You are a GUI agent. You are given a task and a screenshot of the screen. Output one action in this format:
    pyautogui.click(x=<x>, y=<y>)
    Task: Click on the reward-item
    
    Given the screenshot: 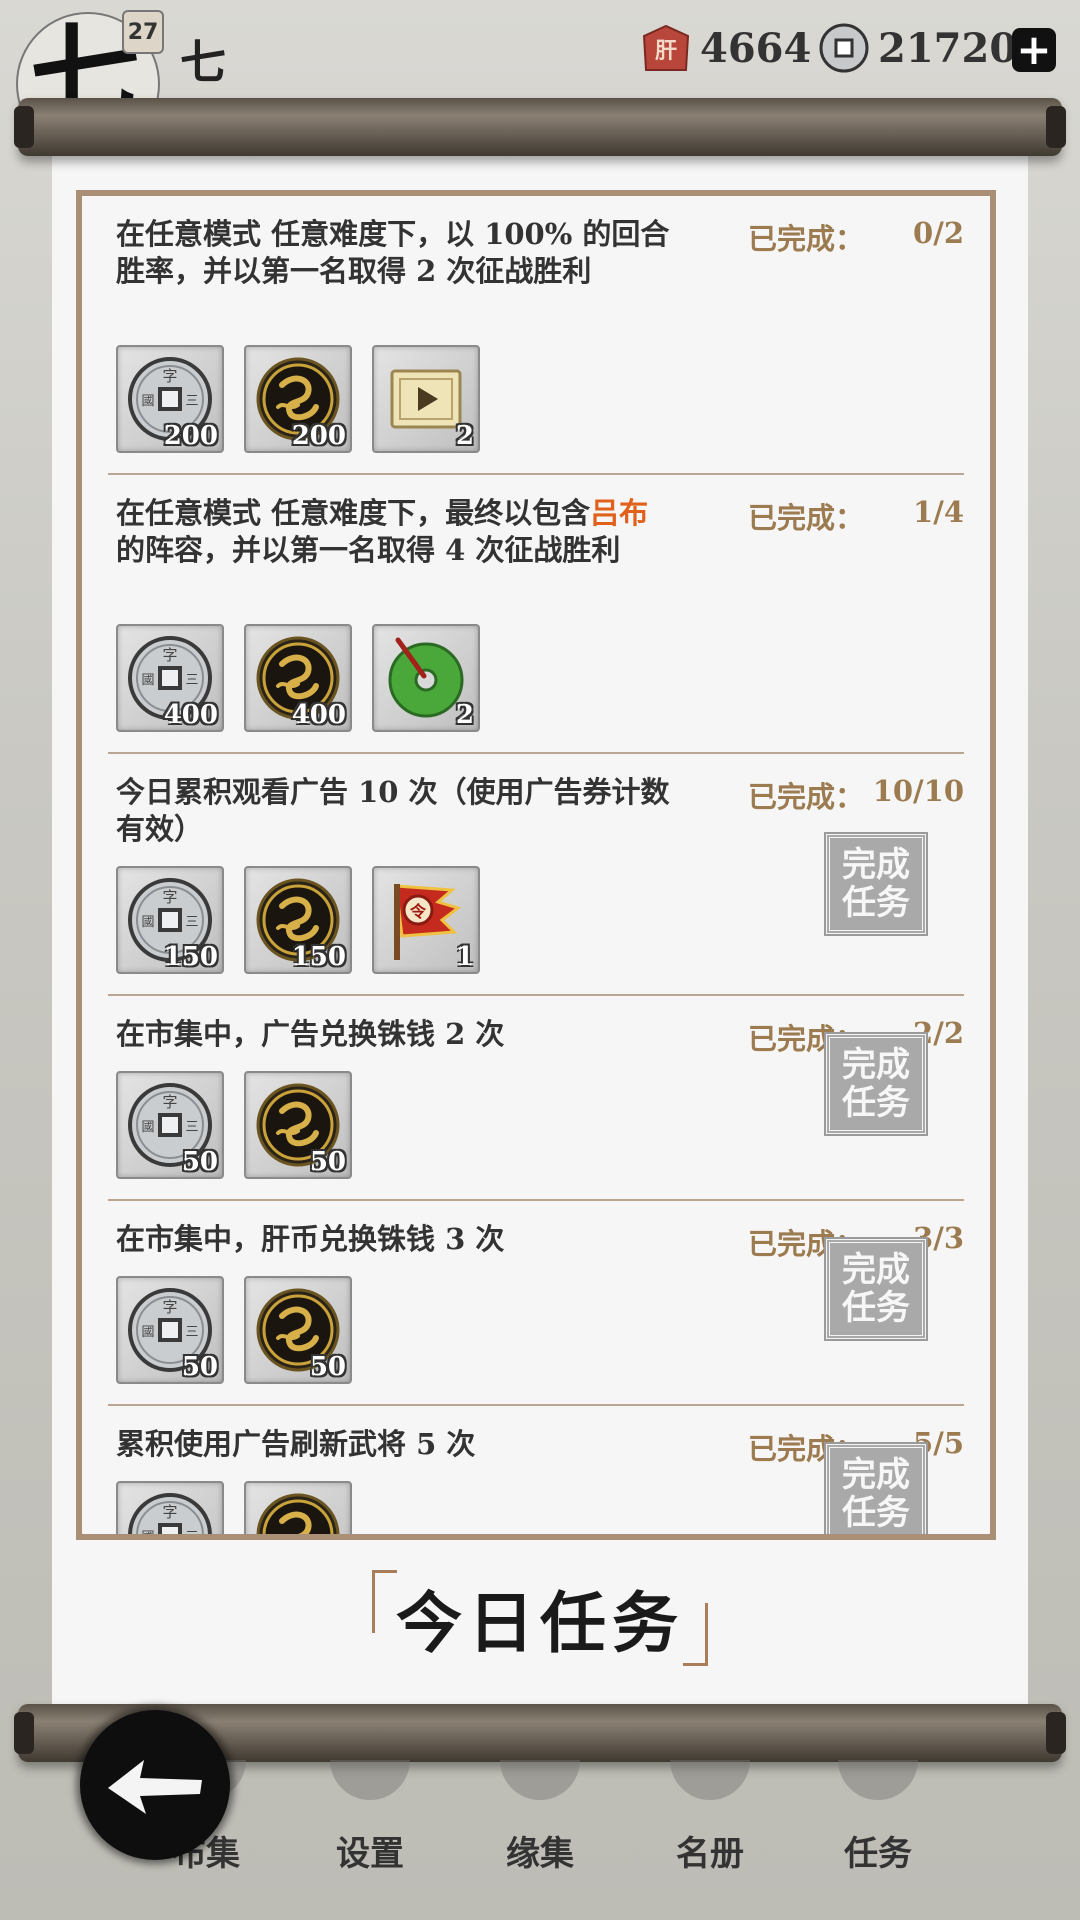 What is the action you would take?
    pyautogui.click(x=298, y=1507)
    